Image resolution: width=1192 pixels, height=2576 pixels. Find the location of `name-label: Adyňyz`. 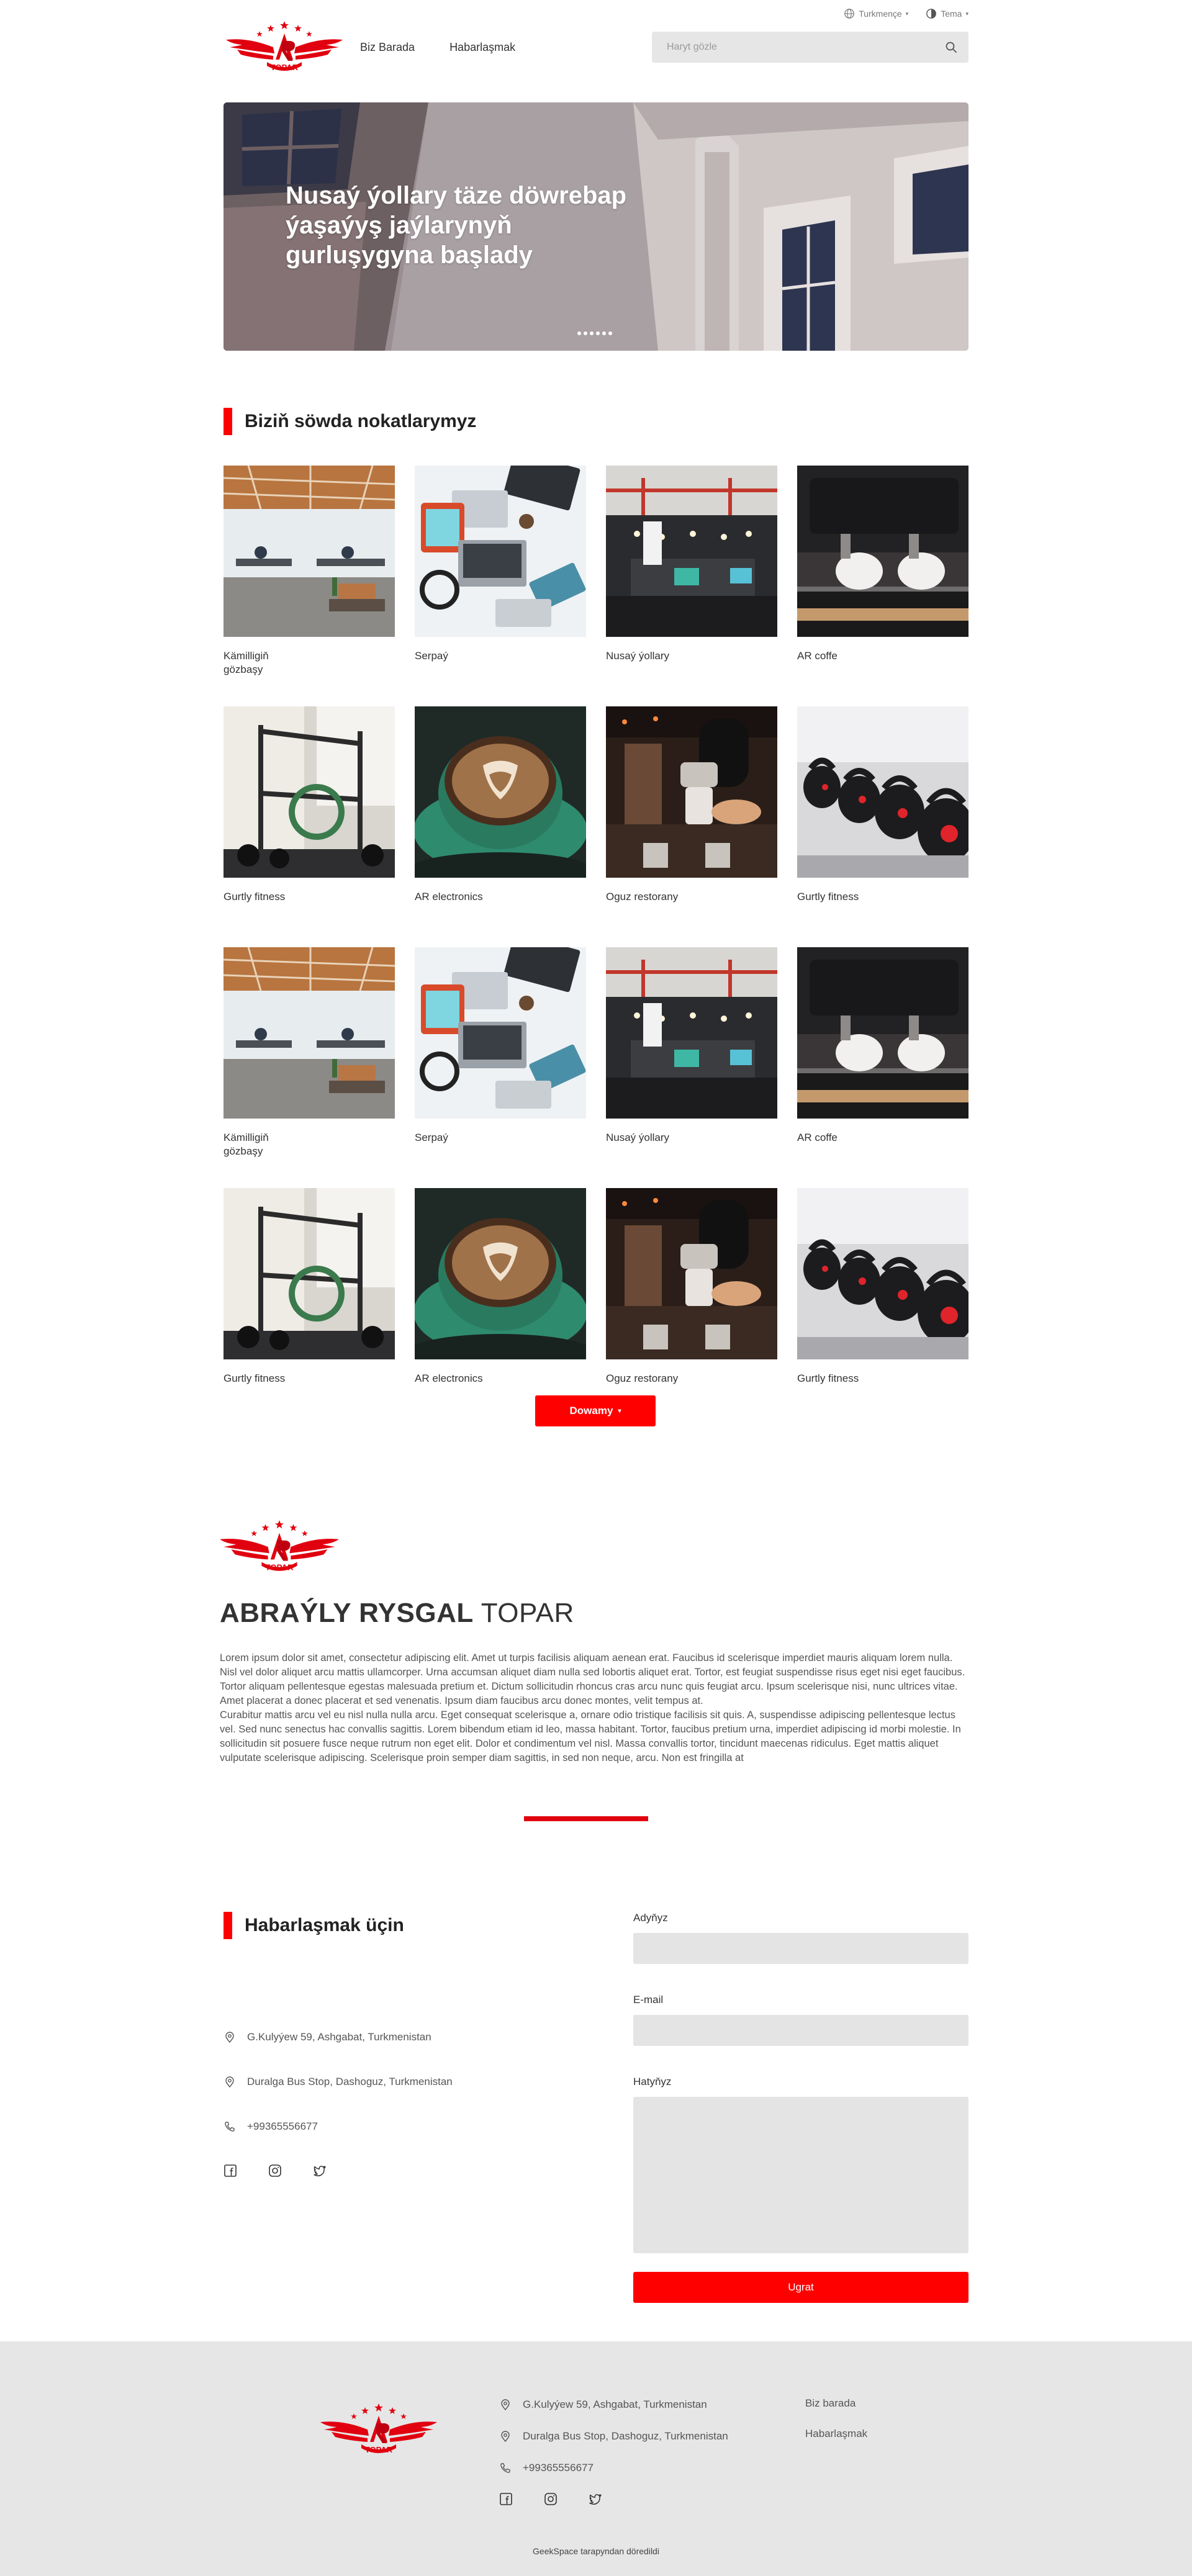

name-label: Adyňyz is located at coordinates (650, 1918).